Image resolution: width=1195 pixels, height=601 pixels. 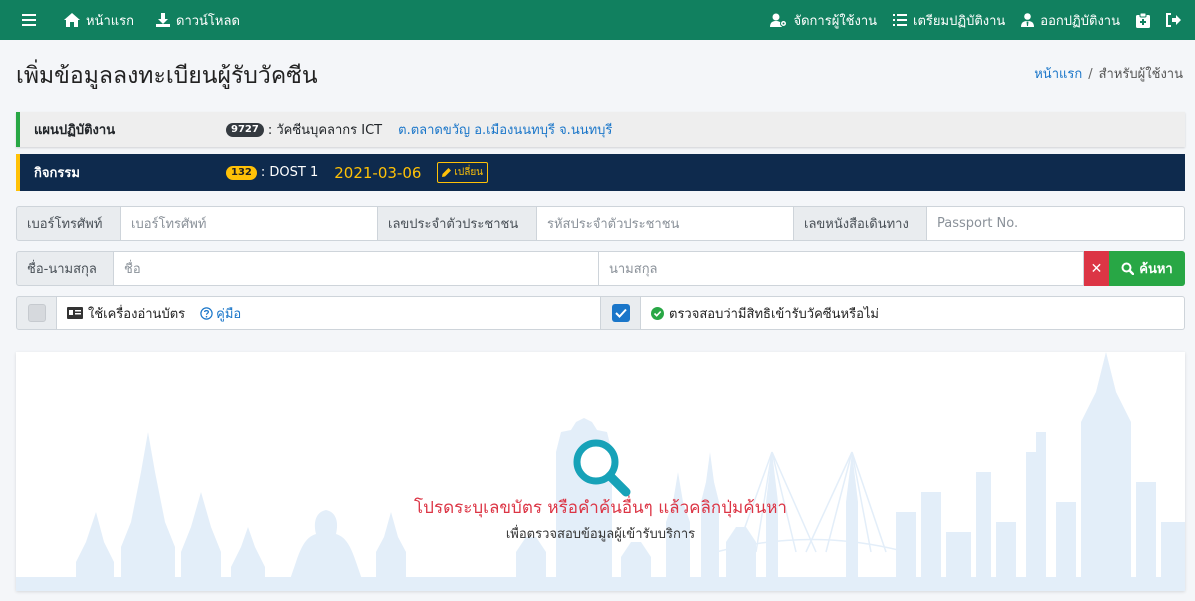 What do you see at coordinates (68, 223) in the screenshot?
I see `phone-label: เบอร์โทรศัพท์` at bounding box center [68, 223].